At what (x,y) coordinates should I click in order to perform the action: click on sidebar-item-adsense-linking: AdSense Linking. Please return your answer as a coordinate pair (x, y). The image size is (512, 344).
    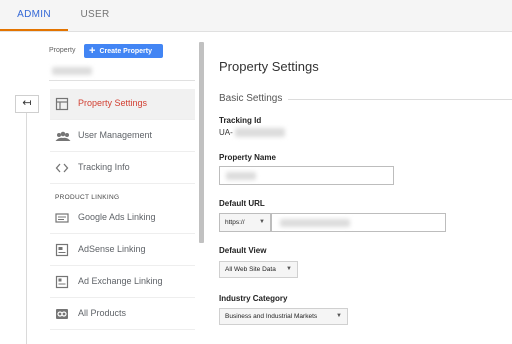
    Looking at the image, I should click on (122, 250).